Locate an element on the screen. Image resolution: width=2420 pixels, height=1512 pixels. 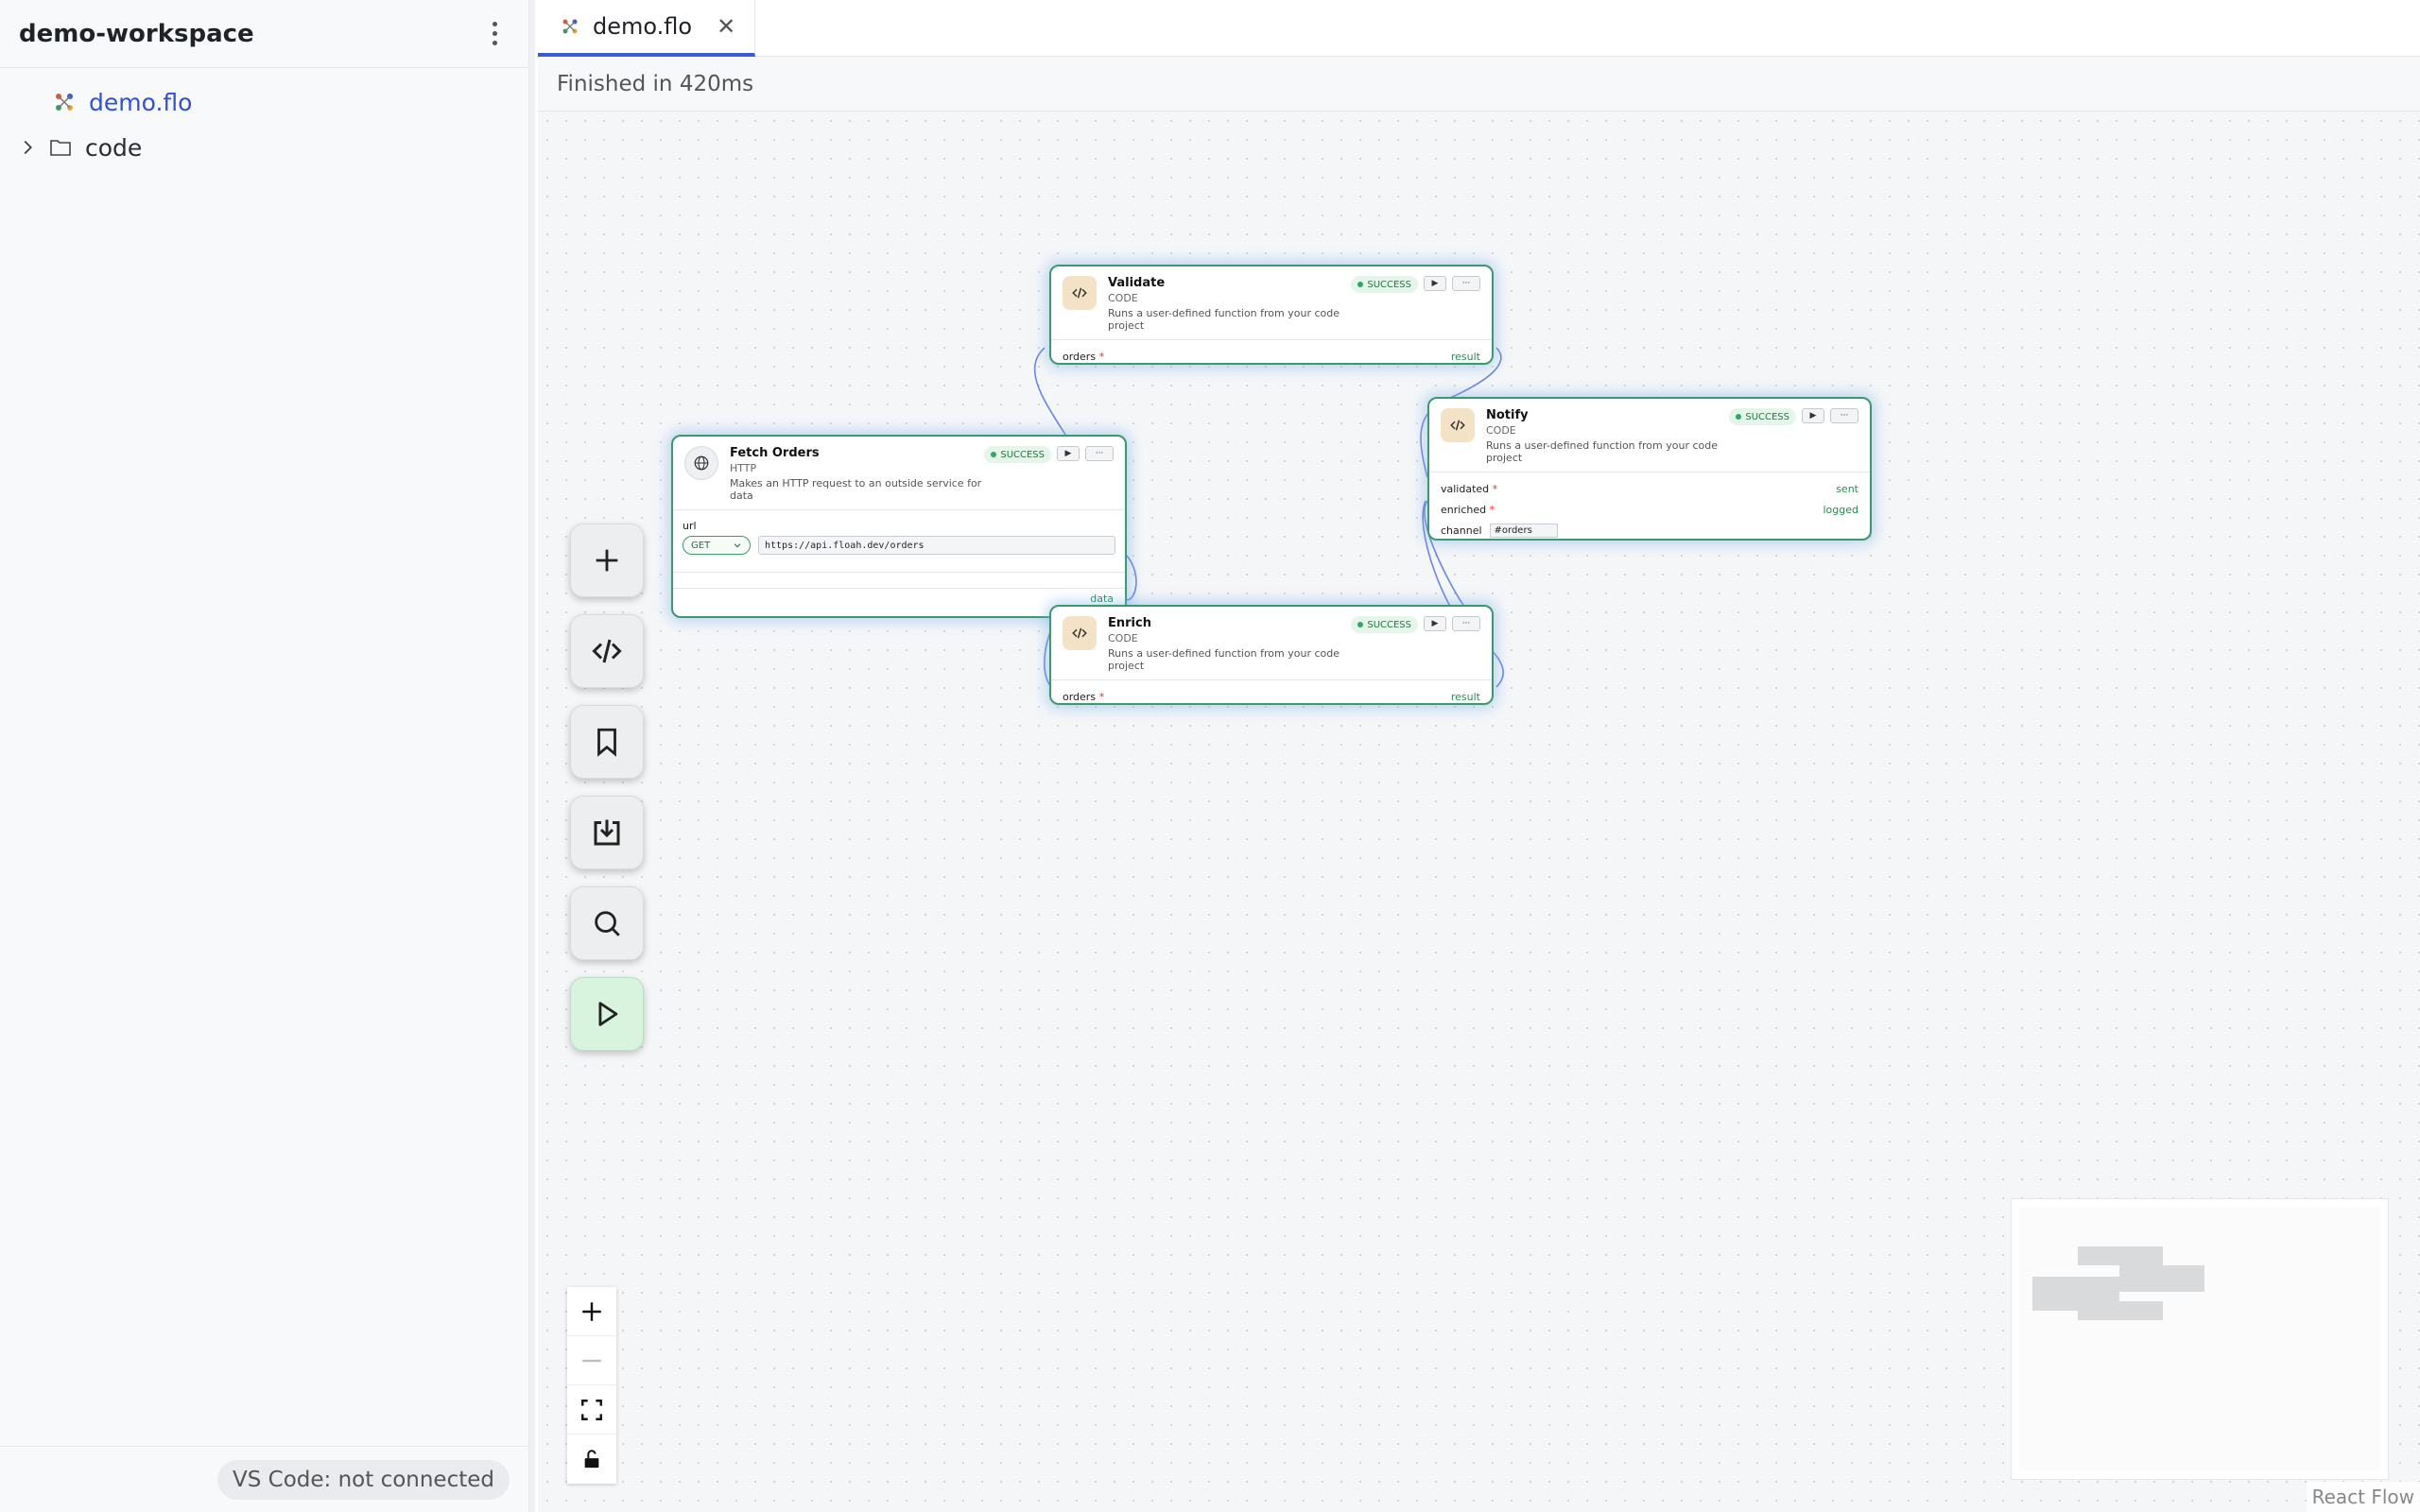
fit-view-button is located at coordinates (591, 1410).